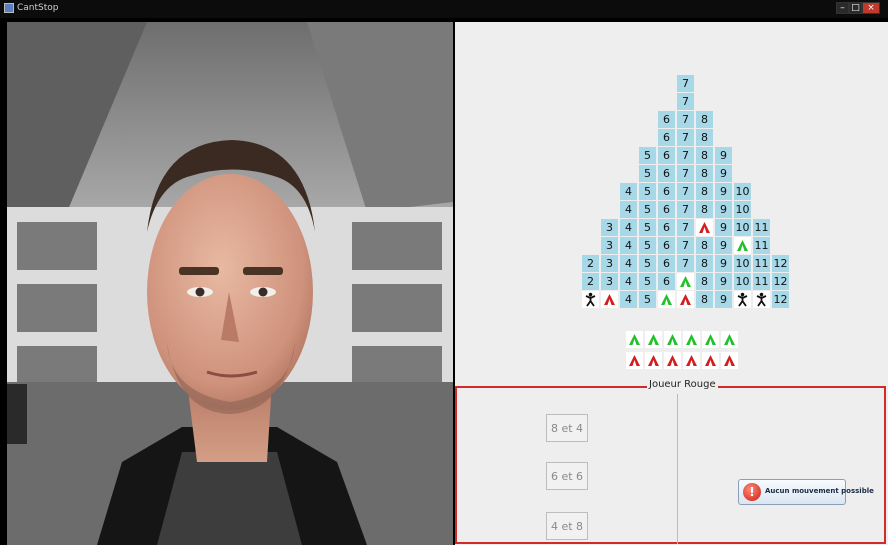  Describe the element at coordinates (871, 8) in the screenshot. I see `close-button: ×` at that location.